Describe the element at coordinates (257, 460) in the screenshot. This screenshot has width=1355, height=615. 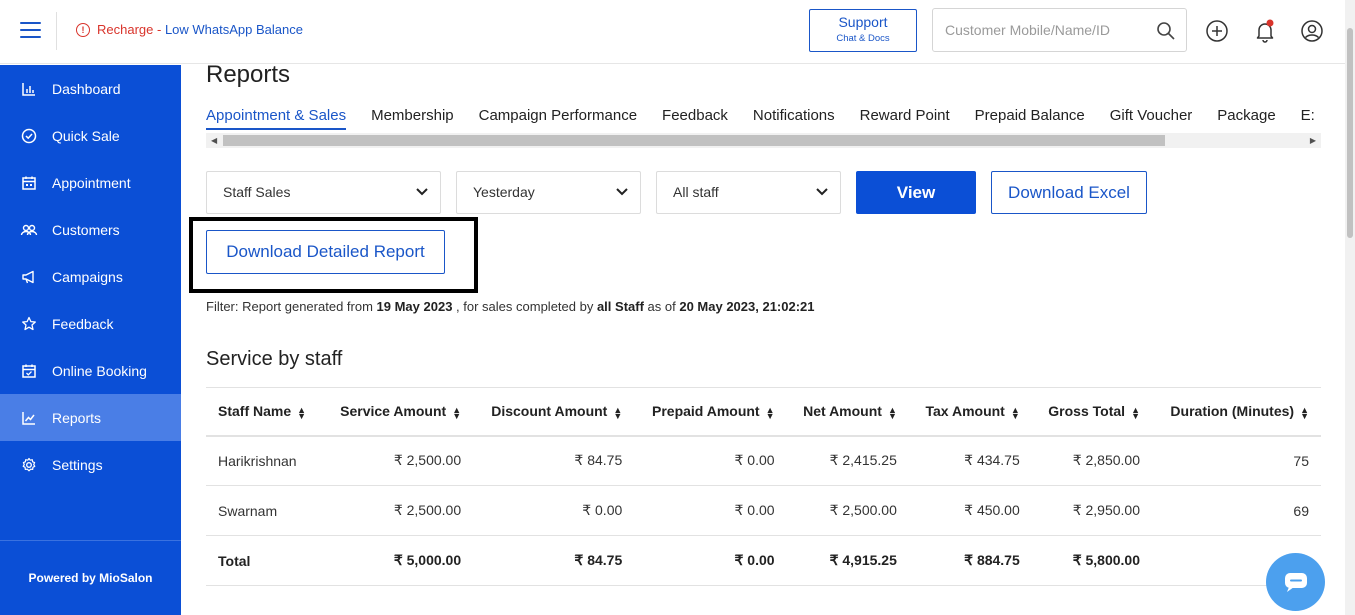
I see `table-cell: Harikrishnan` at that location.